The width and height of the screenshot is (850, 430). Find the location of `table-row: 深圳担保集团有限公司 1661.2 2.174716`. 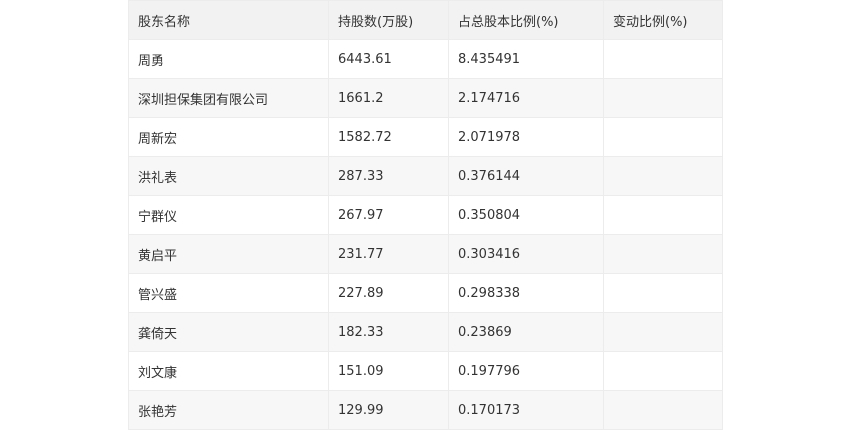

table-row: 深圳担保集团有限公司 1661.2 2.174716 is located at coordinates (425, 98).